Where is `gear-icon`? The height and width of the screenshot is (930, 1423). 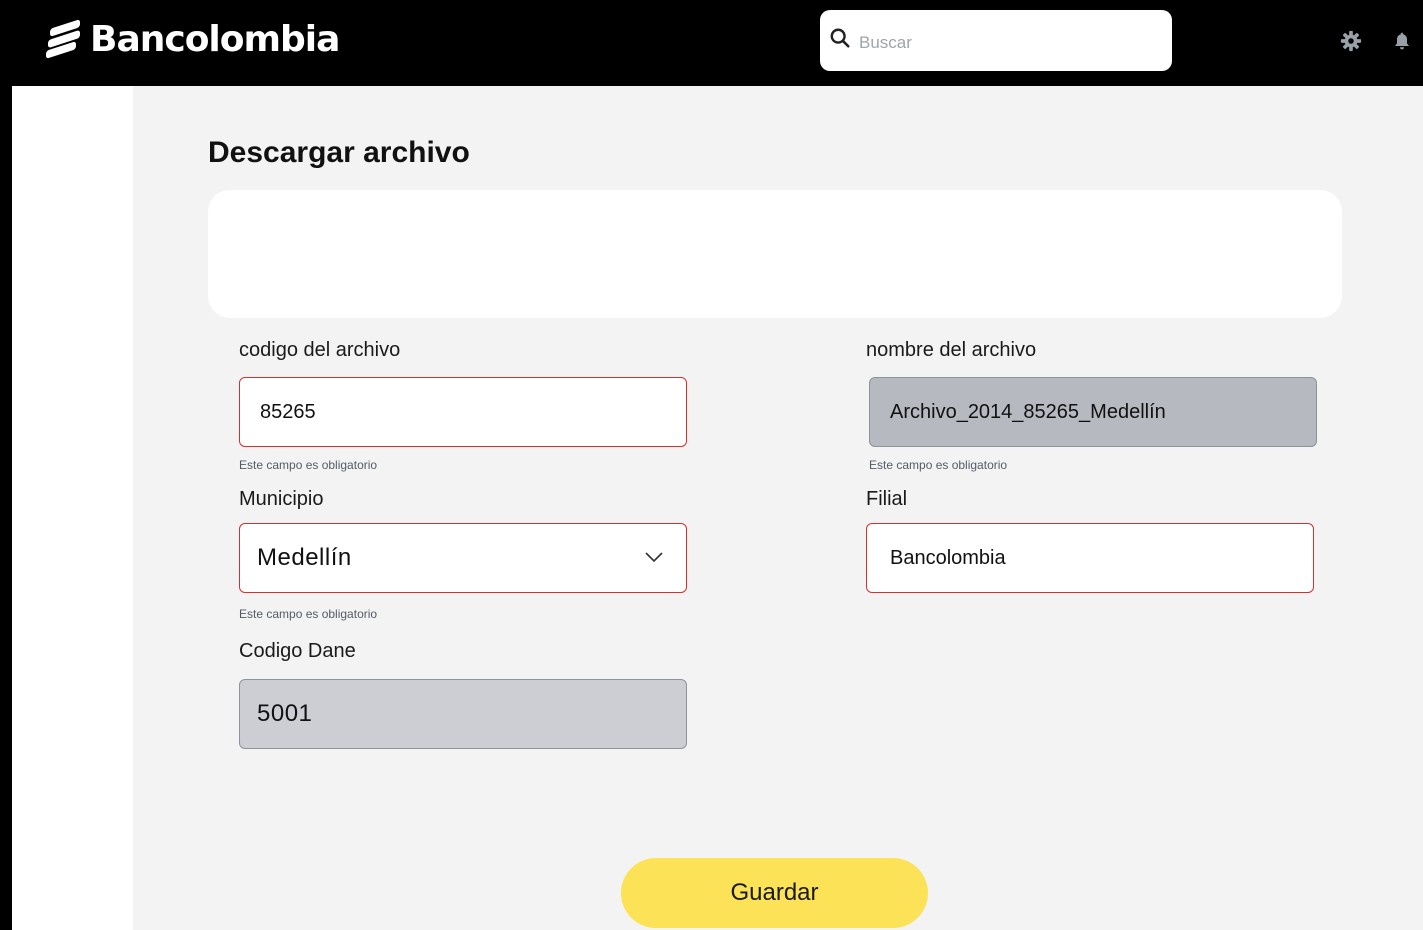 gear-icon is located at coordinates (1351, 41).